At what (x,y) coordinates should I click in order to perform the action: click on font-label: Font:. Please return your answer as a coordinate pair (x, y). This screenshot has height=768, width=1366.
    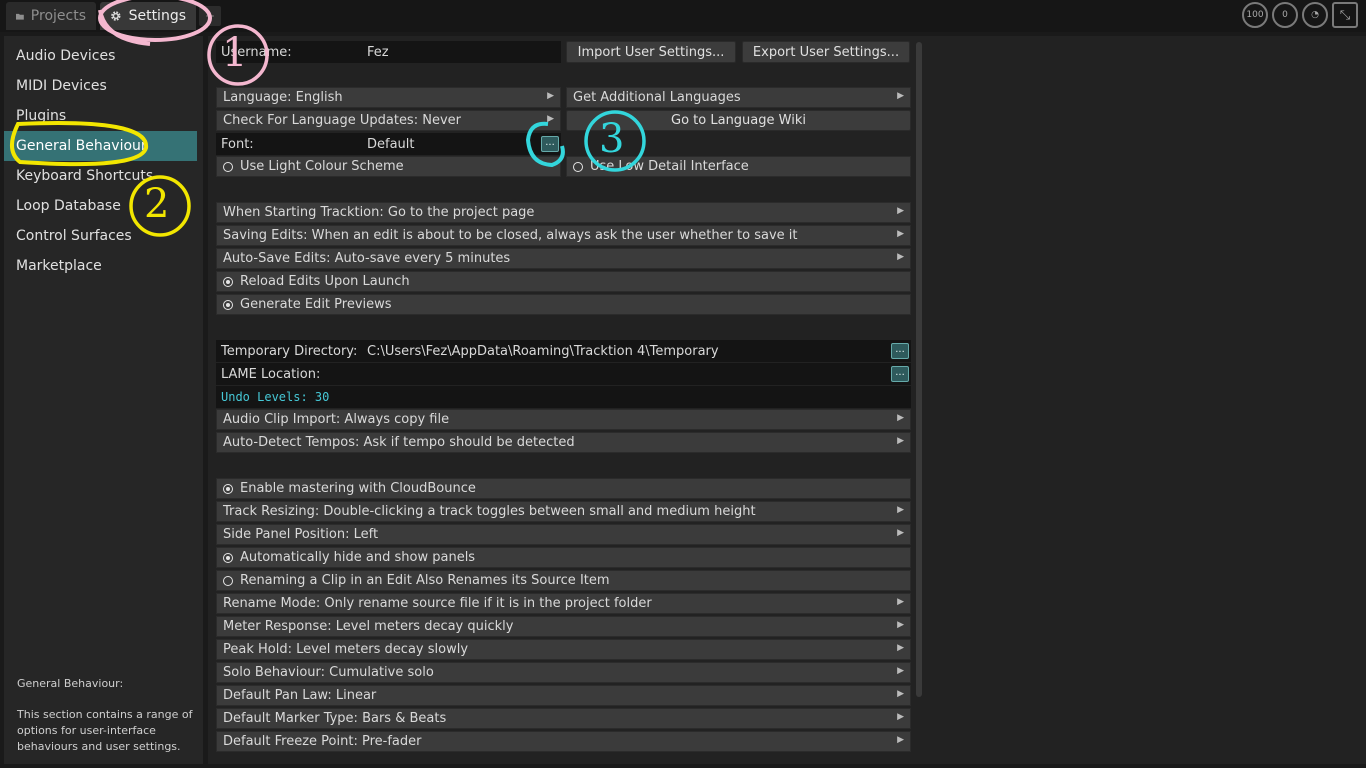
    Looking at the image, I should click on (237, 144).